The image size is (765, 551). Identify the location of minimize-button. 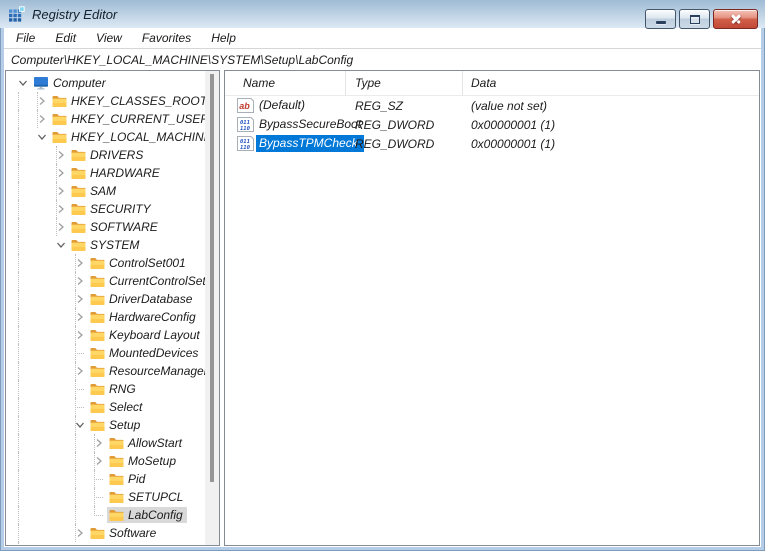
(660, 19).